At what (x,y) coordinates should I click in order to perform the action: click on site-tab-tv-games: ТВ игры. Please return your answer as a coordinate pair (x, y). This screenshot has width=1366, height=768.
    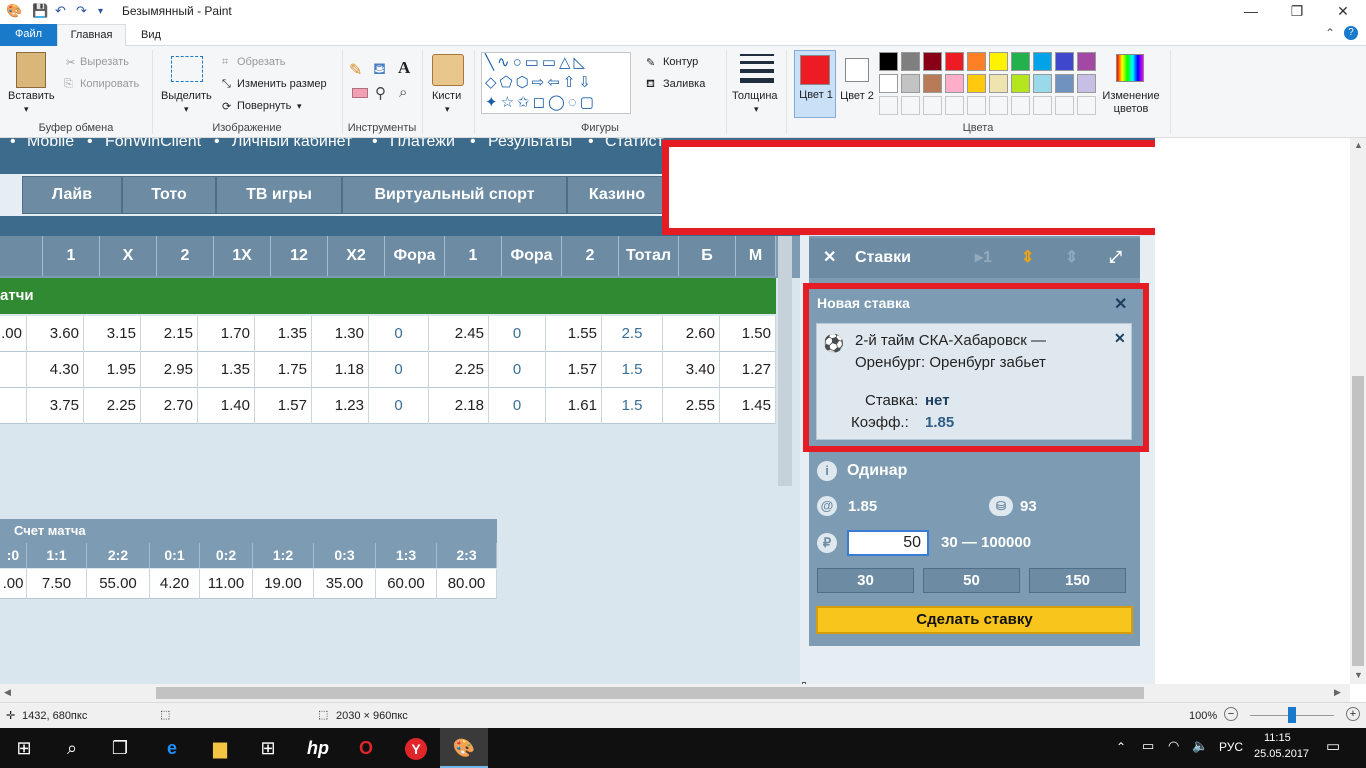
    Looking at the image, I should click on (279, 195).